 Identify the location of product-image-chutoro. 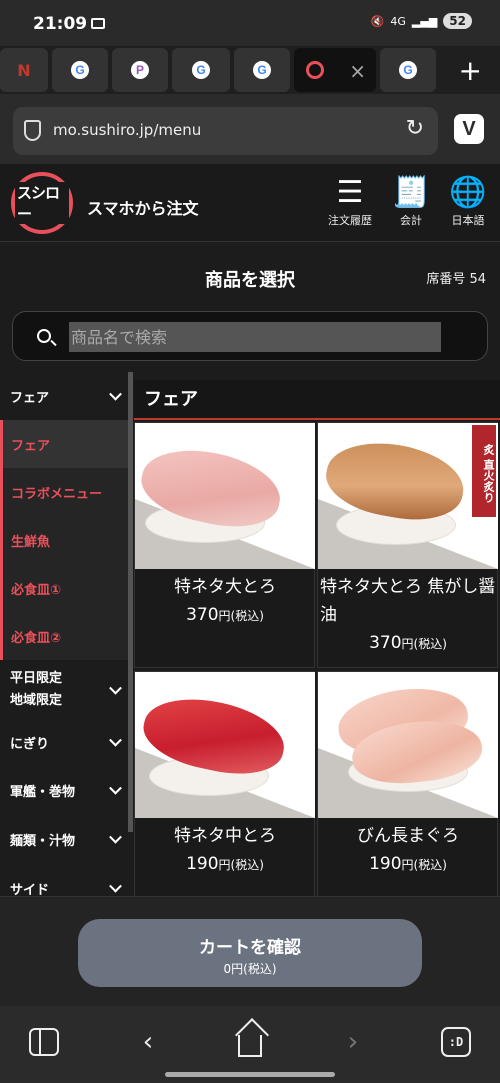
(225, 745).